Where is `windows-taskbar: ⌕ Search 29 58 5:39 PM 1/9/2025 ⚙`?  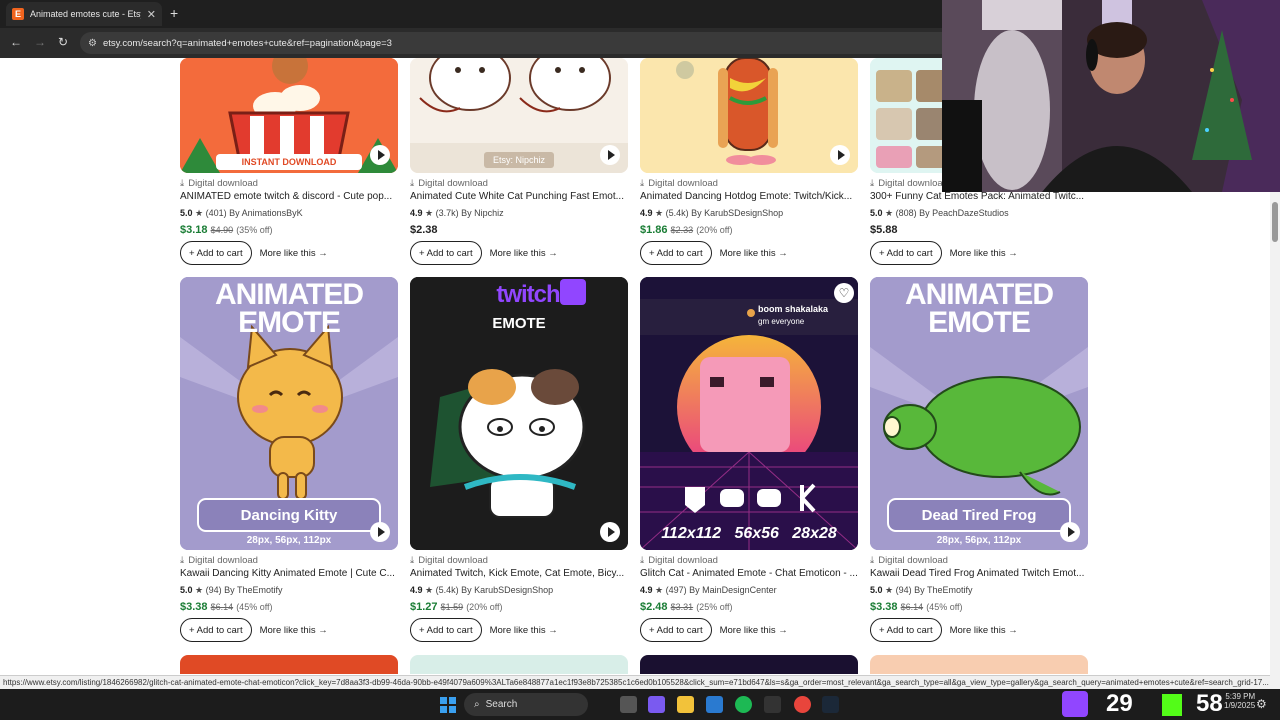 windows-taskbar: ⌕ Search 29 58 5:39 PM 1/9/2025 ⚙ is located at coordinates (640, 704).